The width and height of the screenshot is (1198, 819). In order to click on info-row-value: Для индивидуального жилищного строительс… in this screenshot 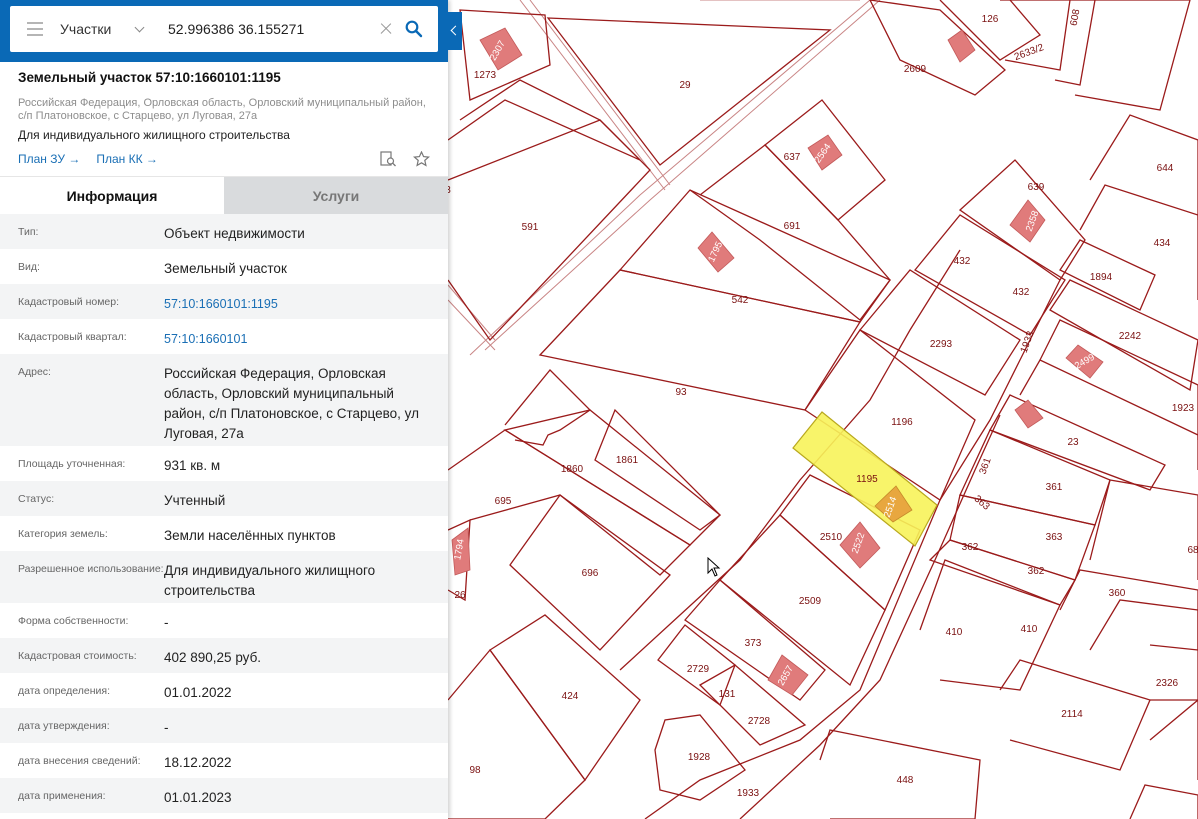, I will do `click(270, 580)`.